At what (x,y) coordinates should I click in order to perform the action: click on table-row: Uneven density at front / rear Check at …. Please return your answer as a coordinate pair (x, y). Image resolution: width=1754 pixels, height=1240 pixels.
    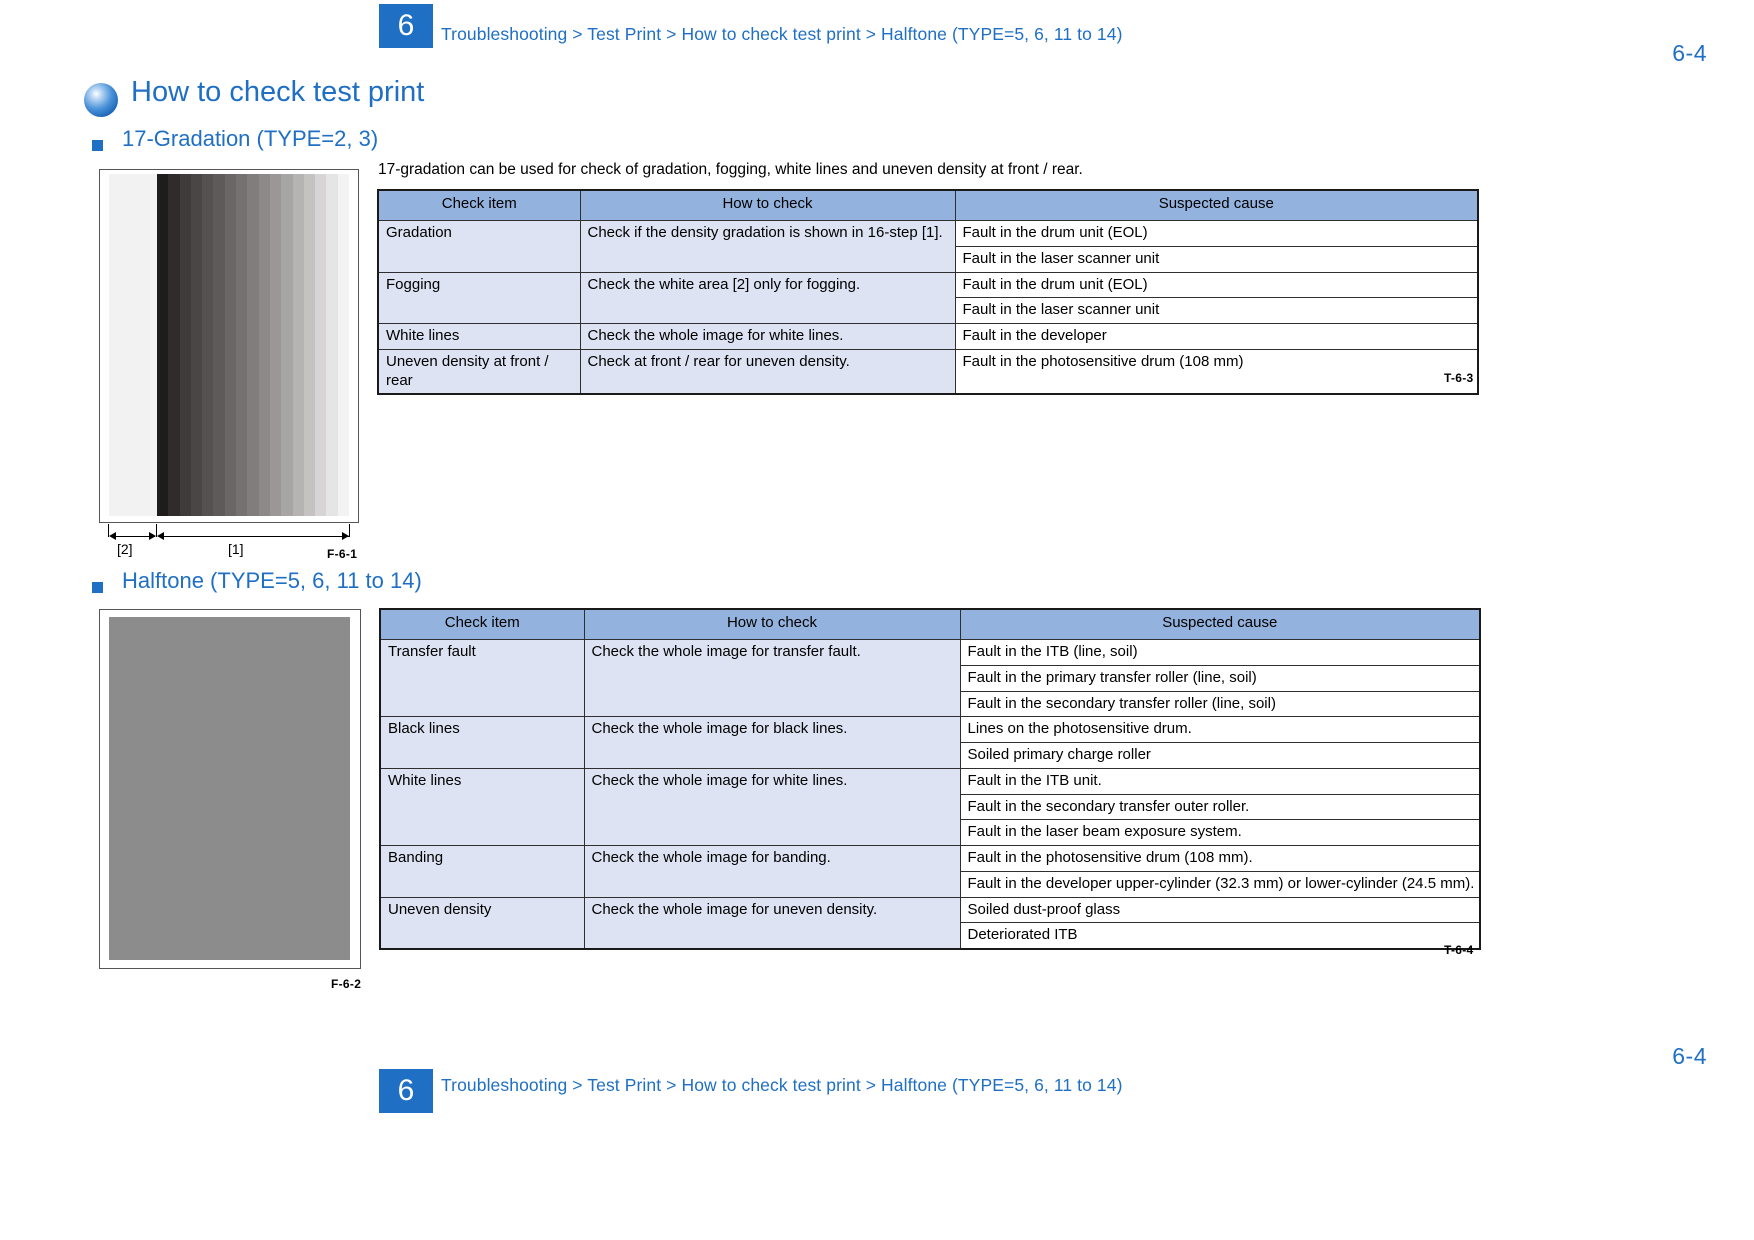
    Looking at the image, I should click on (928, 371).